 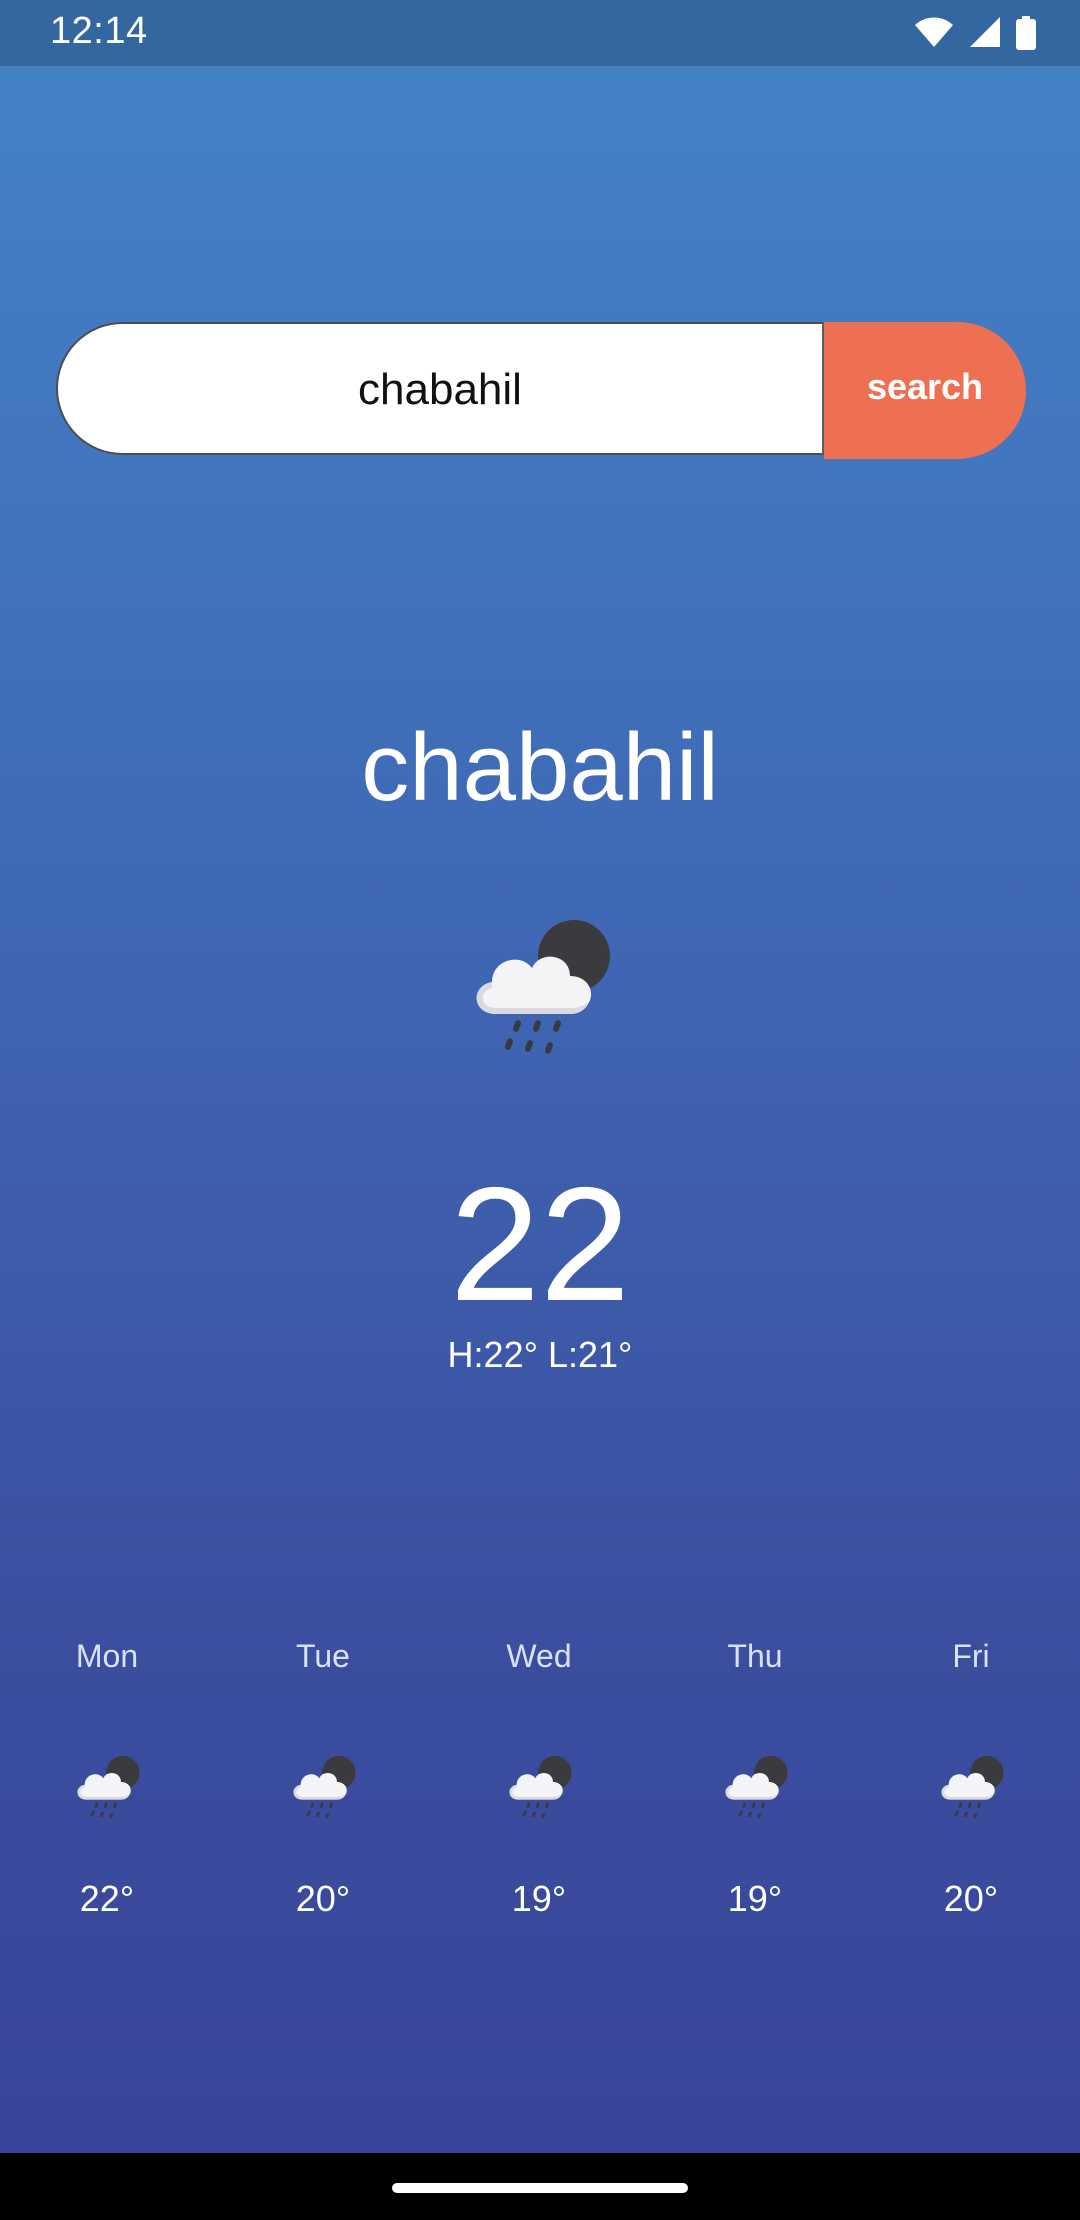 I want to click on status-time: 12:14, so click(x=99, y=31).